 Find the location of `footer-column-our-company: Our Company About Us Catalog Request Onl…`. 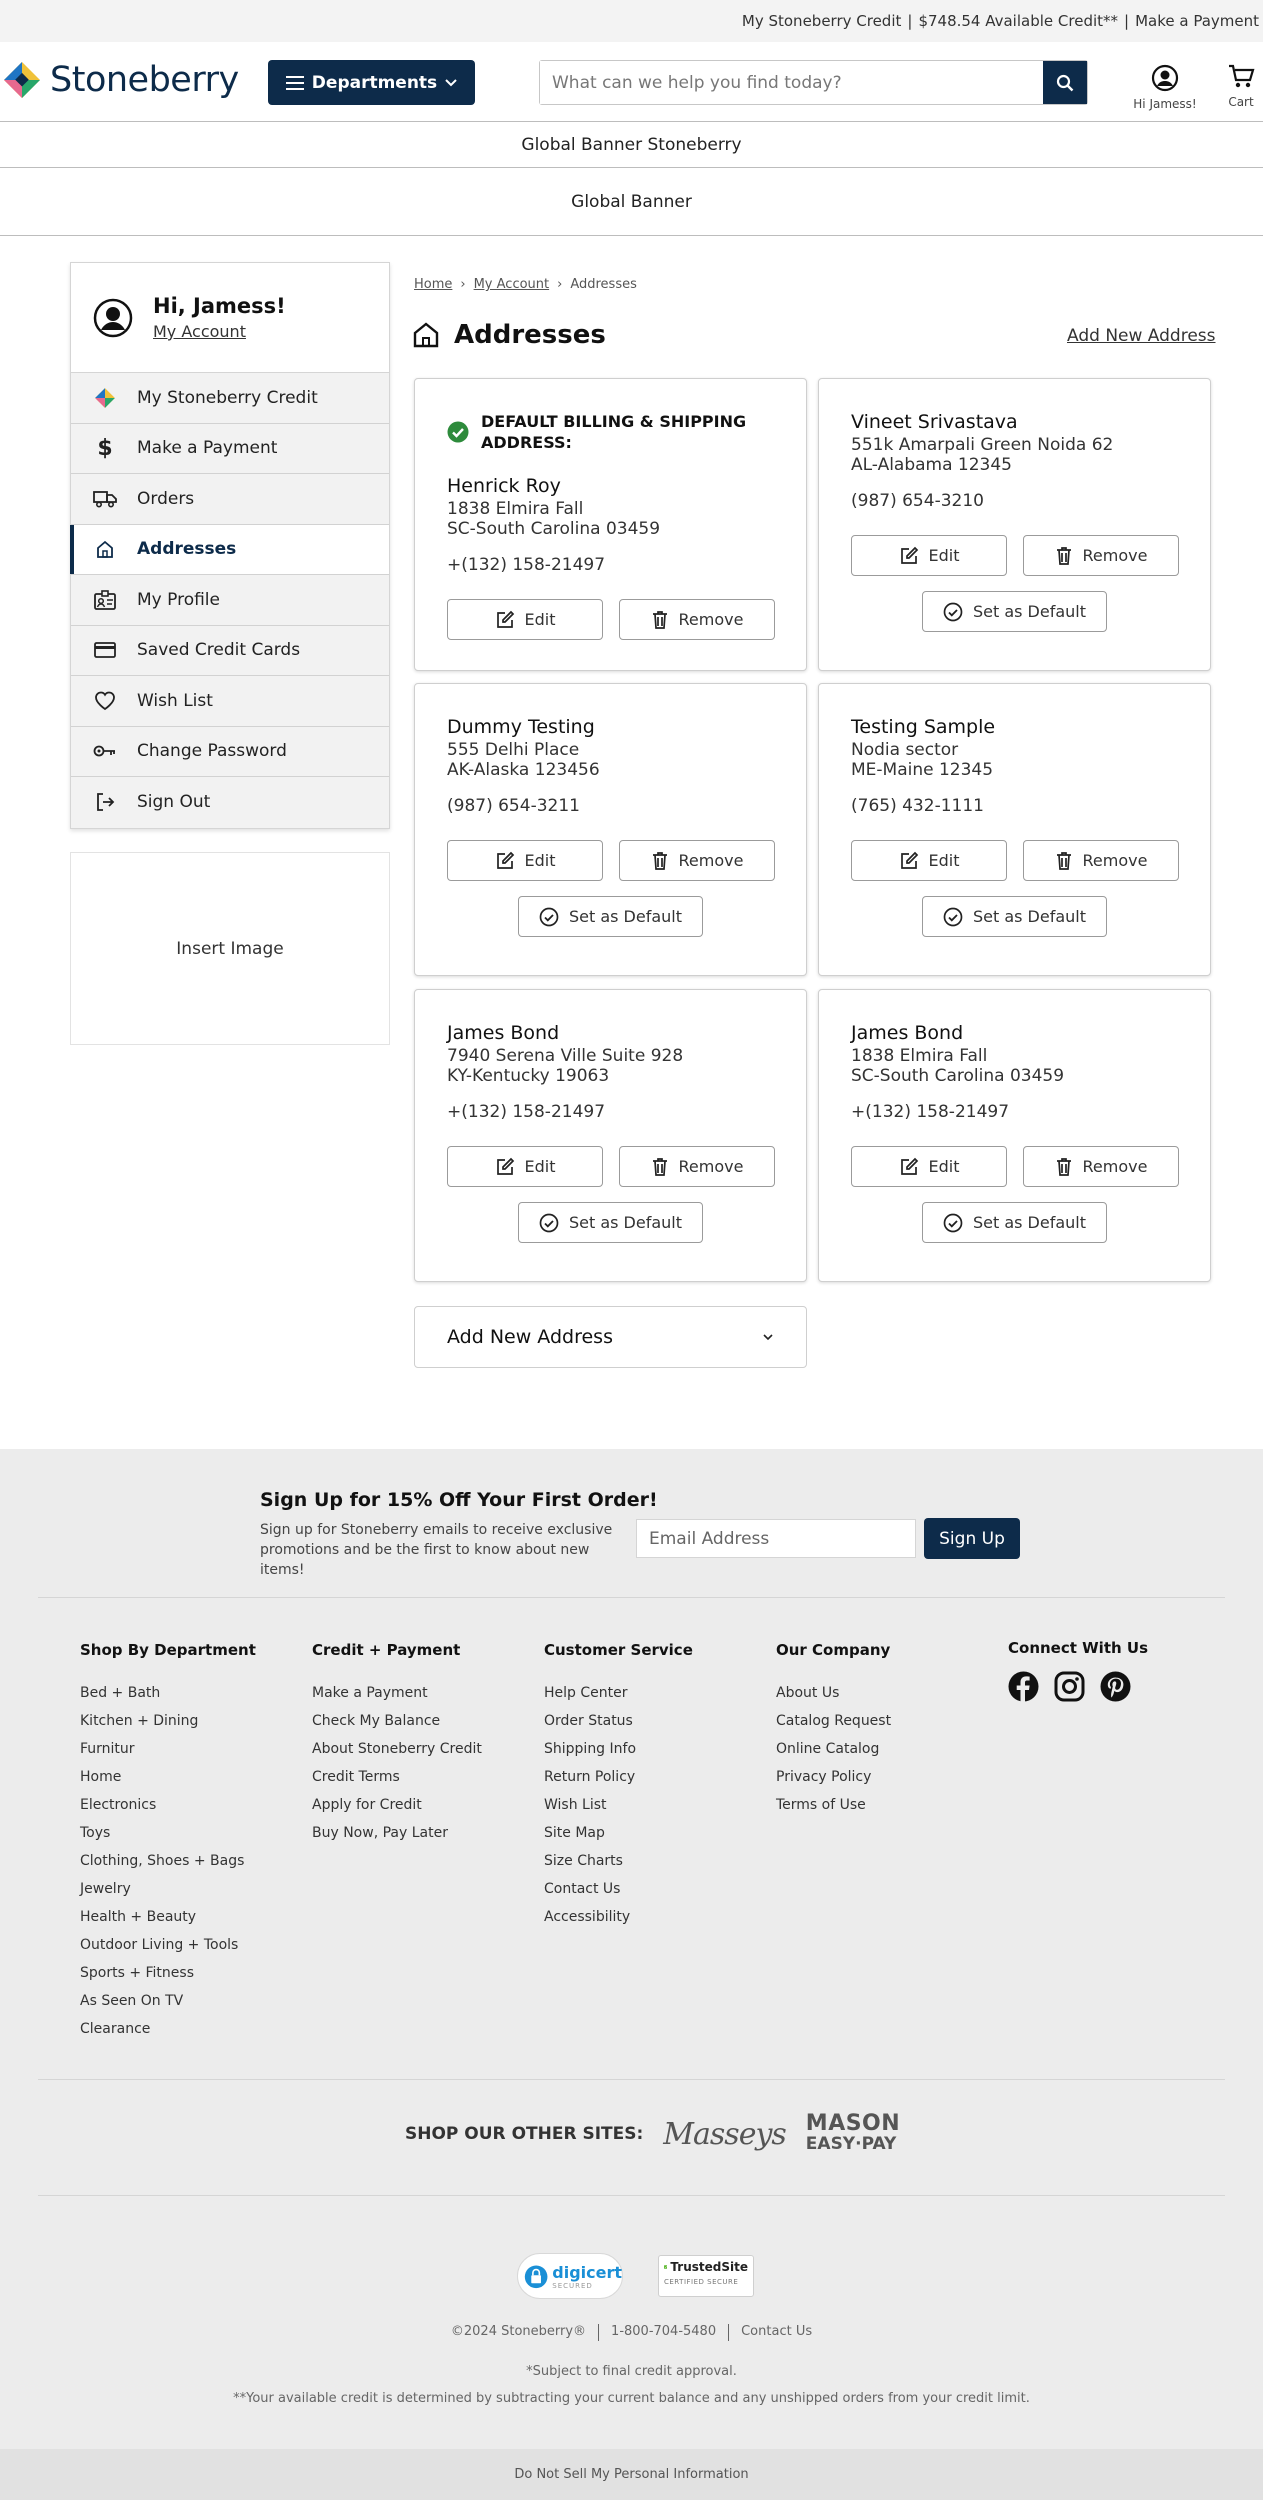

footer-column-our-company: Our Company About Us Catalog Request Onl… is located at coordinates (833, 1730).